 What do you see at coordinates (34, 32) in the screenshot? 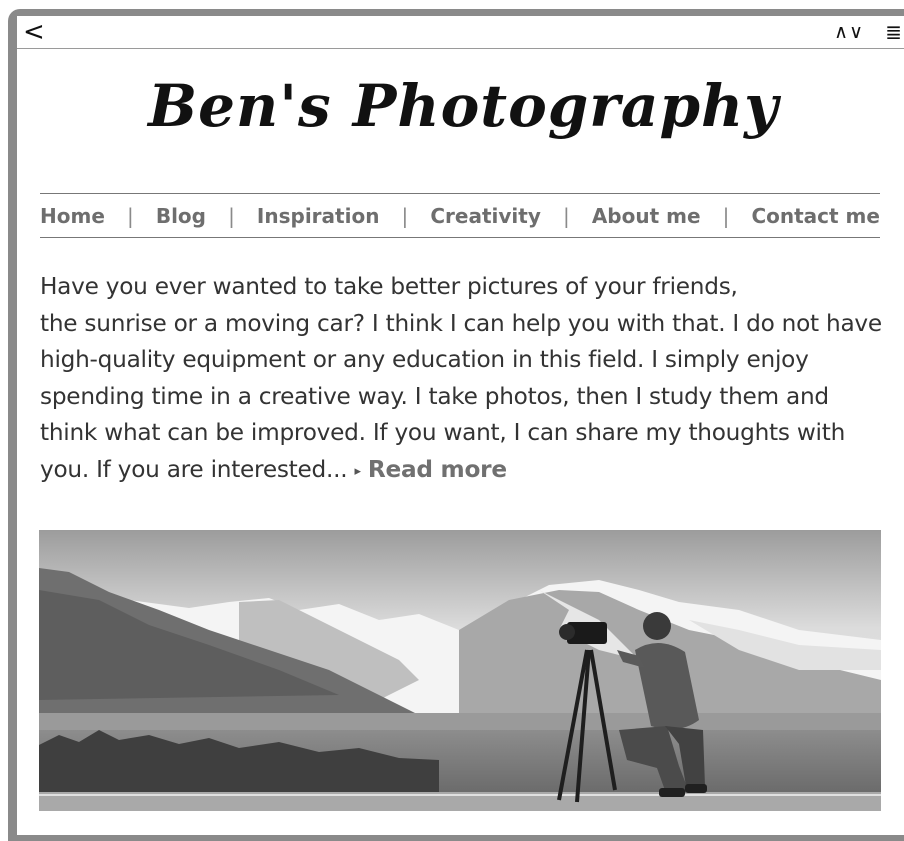
I see `back-icon: <` at bounding box center [34, 32].